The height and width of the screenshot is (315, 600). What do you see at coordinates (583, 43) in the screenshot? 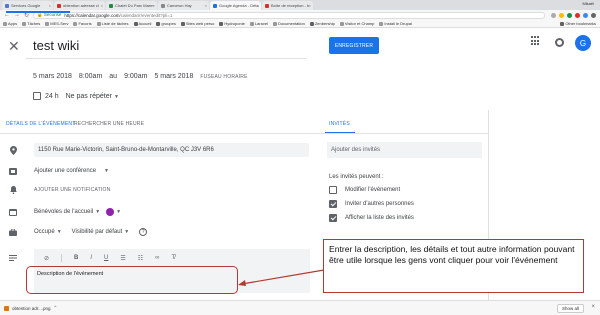
I see `avatar: G` at bounding box center [583, 43].